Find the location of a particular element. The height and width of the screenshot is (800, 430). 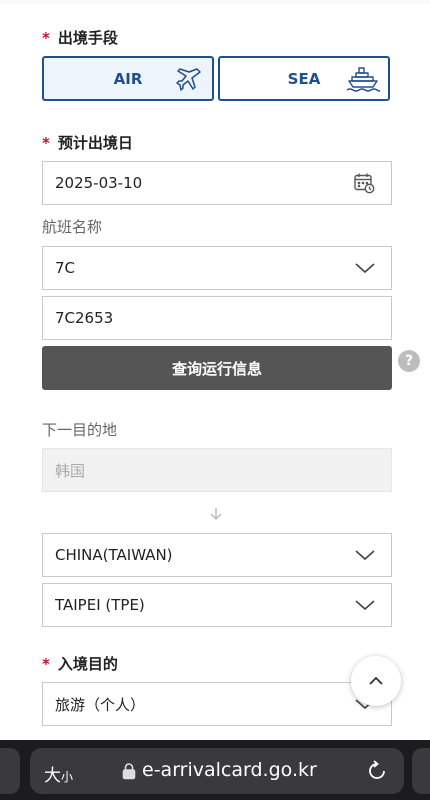

destination-country-select: CHINA(TAIWAN) is located at coordinates (217, 555).